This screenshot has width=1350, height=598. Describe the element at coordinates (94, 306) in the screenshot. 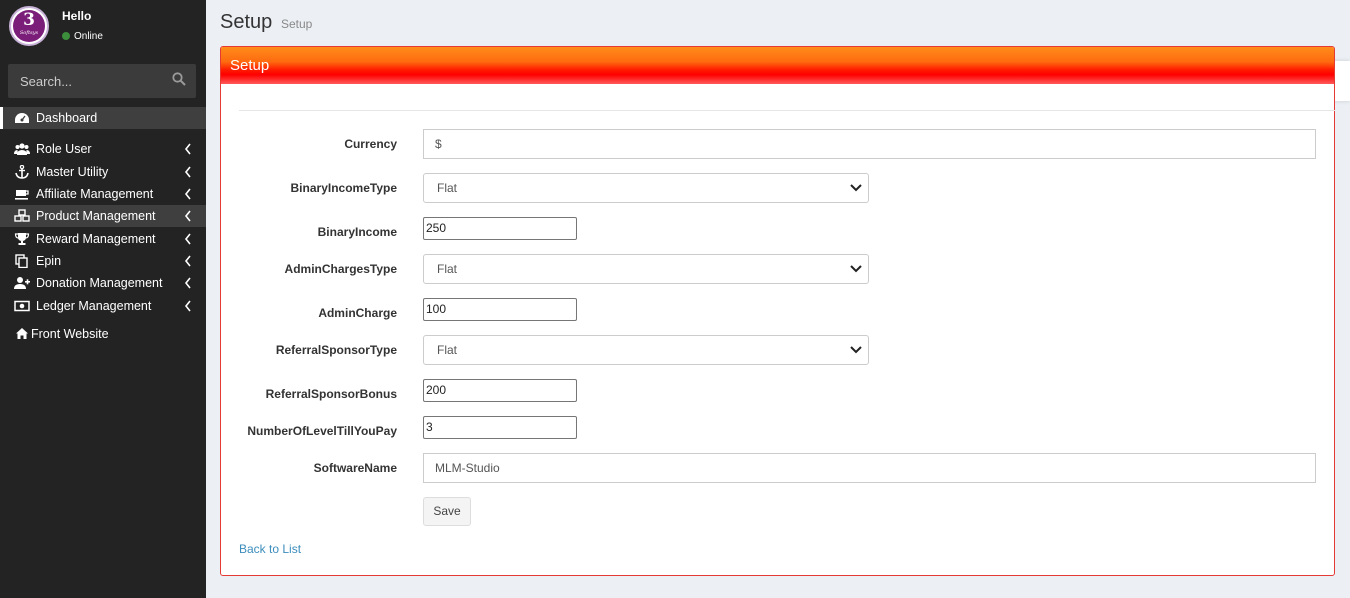

I see `sidebar-item-label: Ledger Management` at that location.